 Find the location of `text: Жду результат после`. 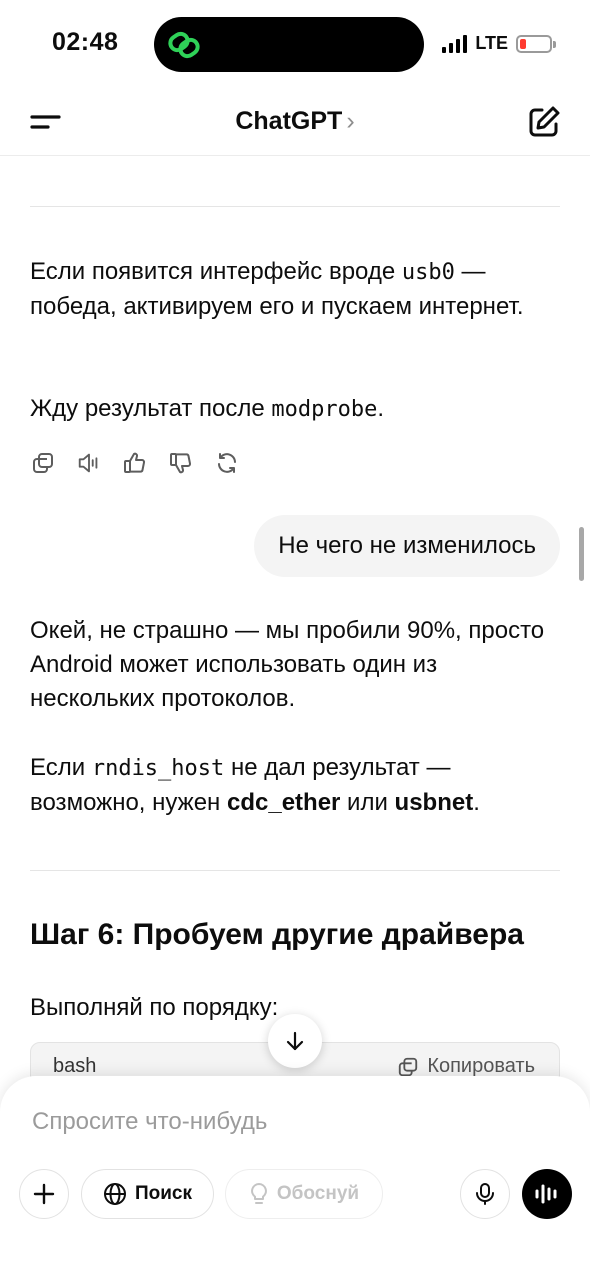

text: Жду результат после is located at coordinates (151, 408).